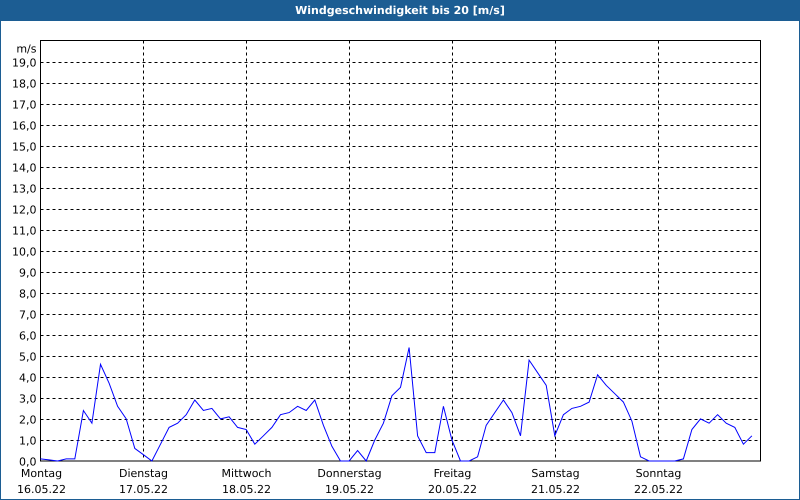 The image size is (800, 500). I want to click on window-title: Windgeschwindigkeit bis 20 [m/s], so click(400, 10).